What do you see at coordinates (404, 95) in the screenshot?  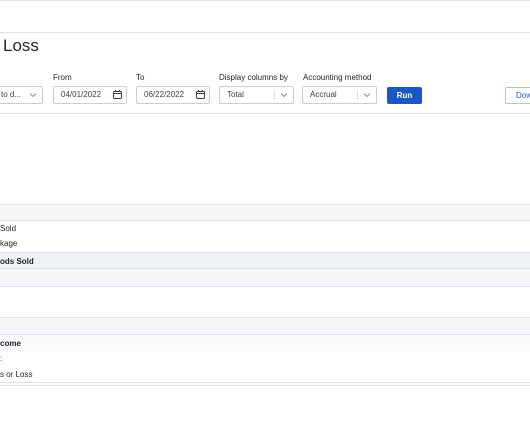 I see `run-button: Run` at bounding box center [404, 95].